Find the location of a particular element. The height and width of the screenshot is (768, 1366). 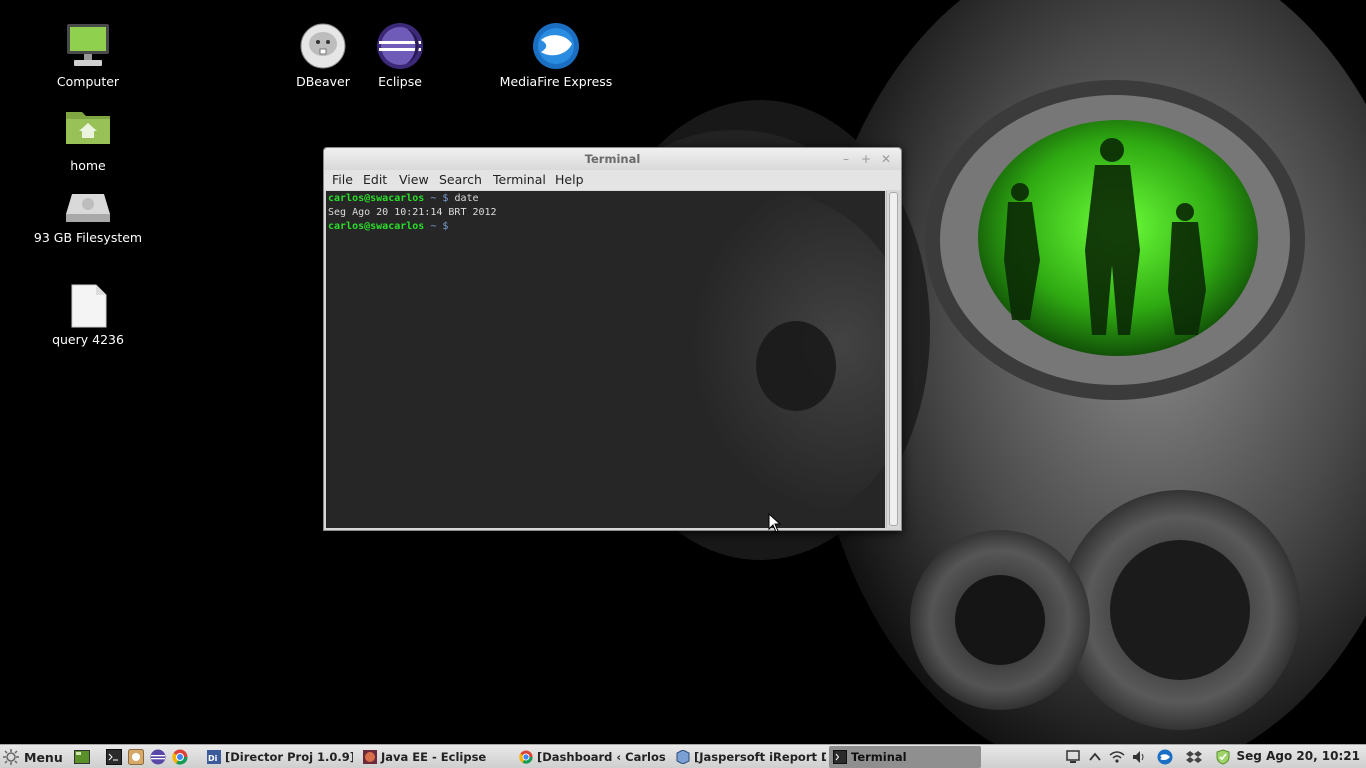

desktop-icon-filesystem: 93 GB Filesystem is located at coordinates (88, 217).